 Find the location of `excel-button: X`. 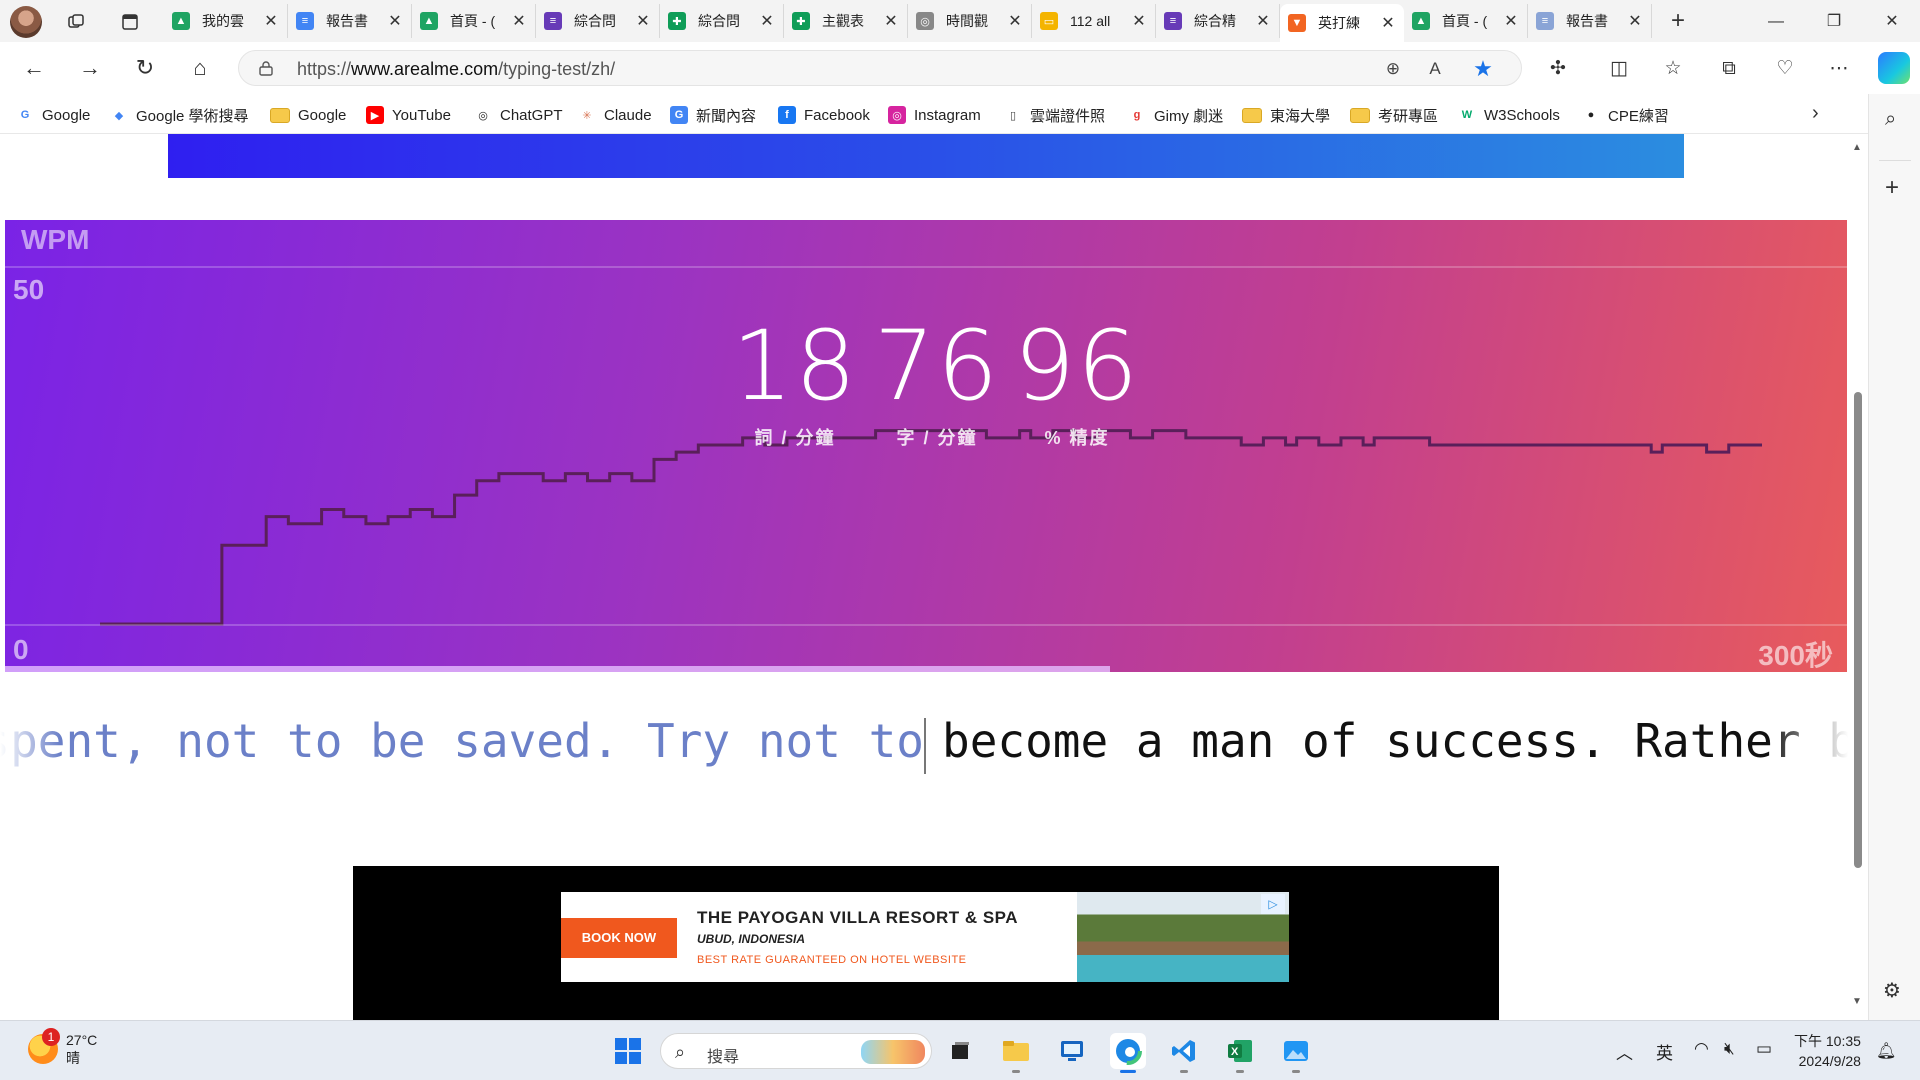

excel-button: X is located at coordinates (1240, 1053).